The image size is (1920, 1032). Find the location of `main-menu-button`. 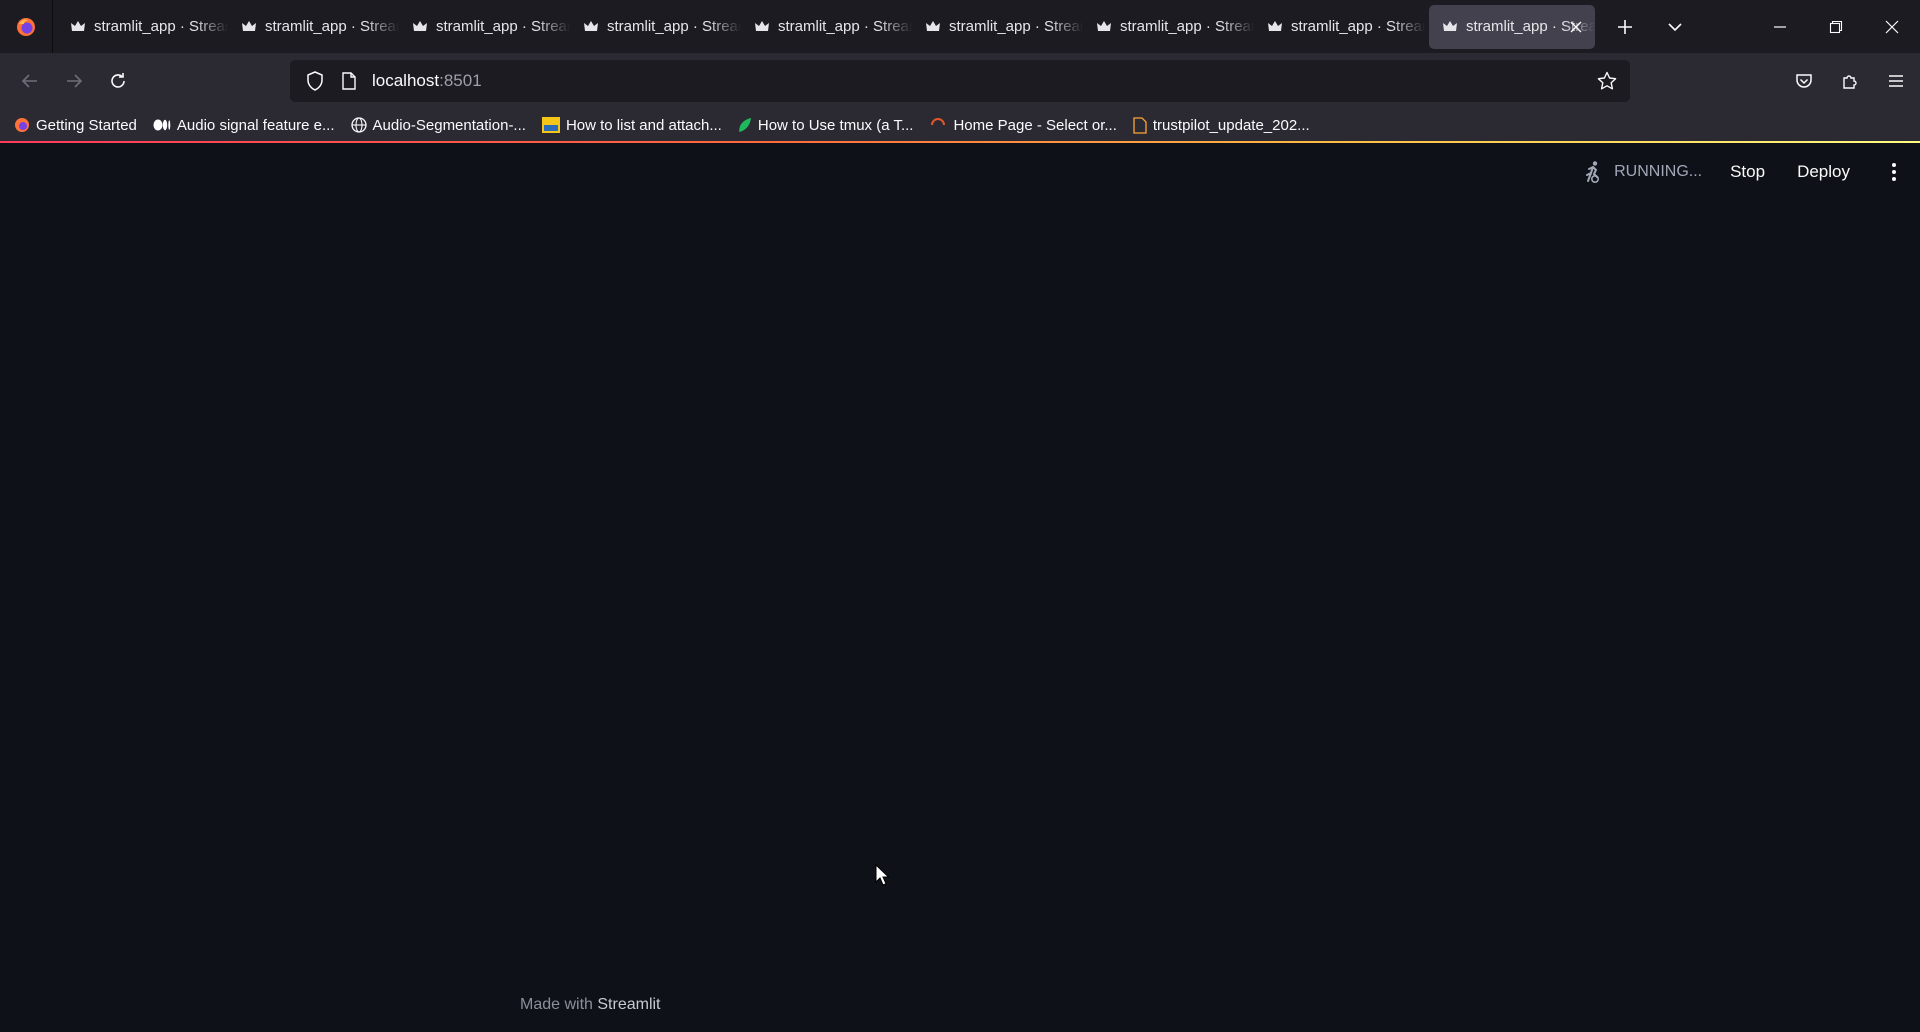

main-menu-button is located at coordinates (1894, 172).